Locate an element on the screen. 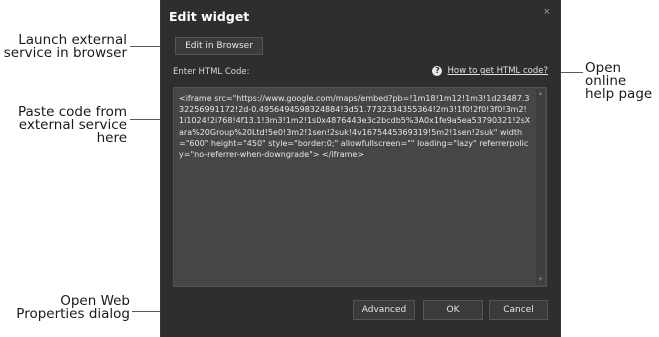 This screenshot has width=659, height=337. callout-paste: Paste code from external service here is located at coordinates (63, 125).